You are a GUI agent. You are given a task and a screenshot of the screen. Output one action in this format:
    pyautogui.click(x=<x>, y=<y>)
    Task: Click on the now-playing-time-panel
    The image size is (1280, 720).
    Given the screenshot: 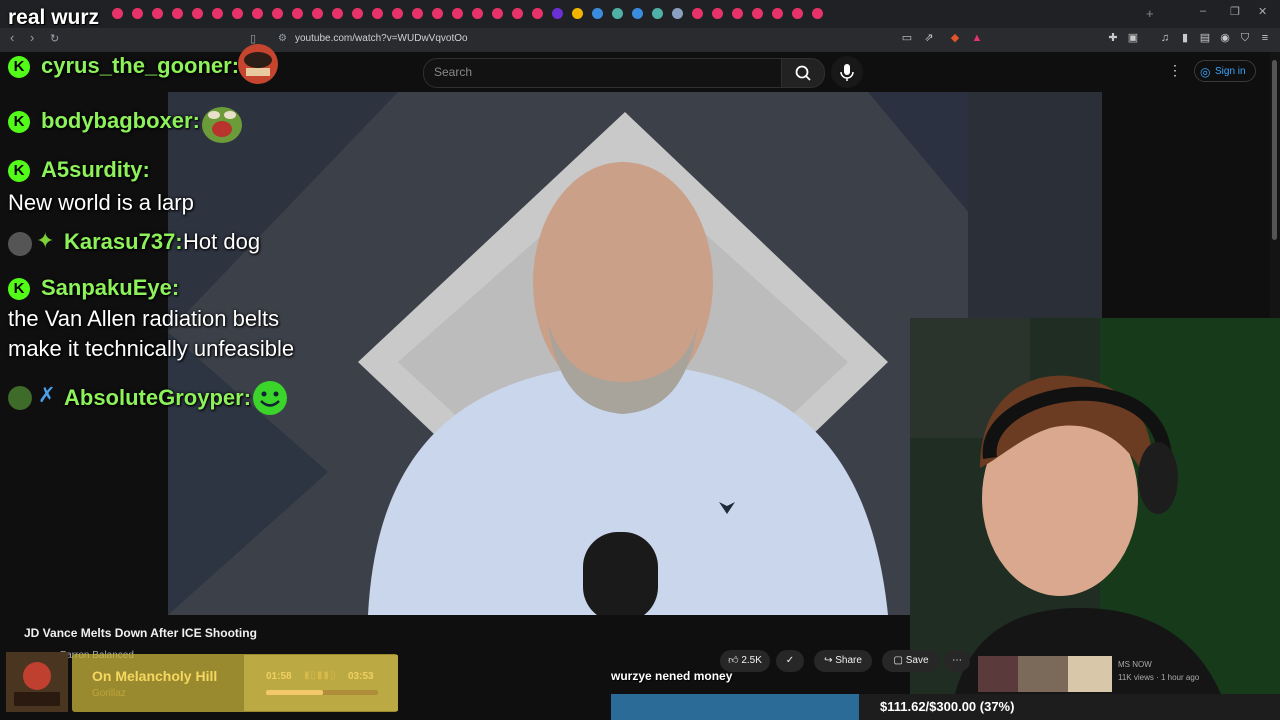 What is the action you would take?
    pyautogui.click(x=321, y=683)
    